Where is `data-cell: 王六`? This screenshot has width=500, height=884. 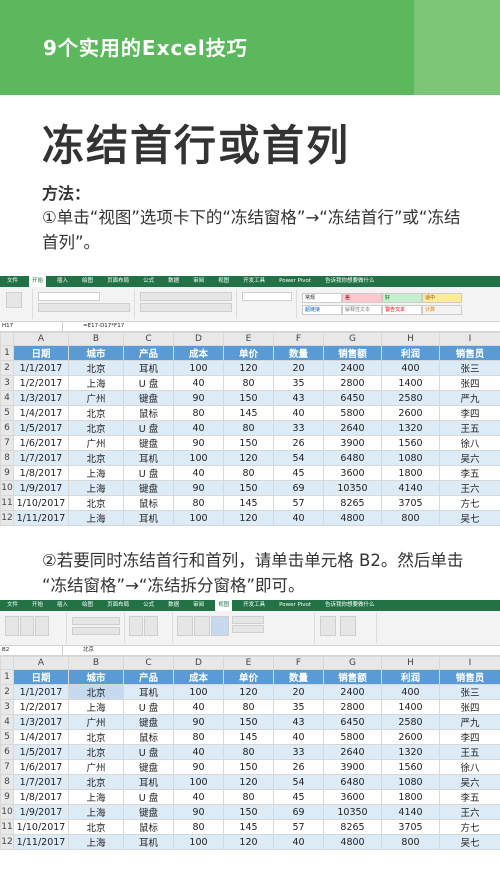 data-cell: 王六 is located at coordinates (469, 812).